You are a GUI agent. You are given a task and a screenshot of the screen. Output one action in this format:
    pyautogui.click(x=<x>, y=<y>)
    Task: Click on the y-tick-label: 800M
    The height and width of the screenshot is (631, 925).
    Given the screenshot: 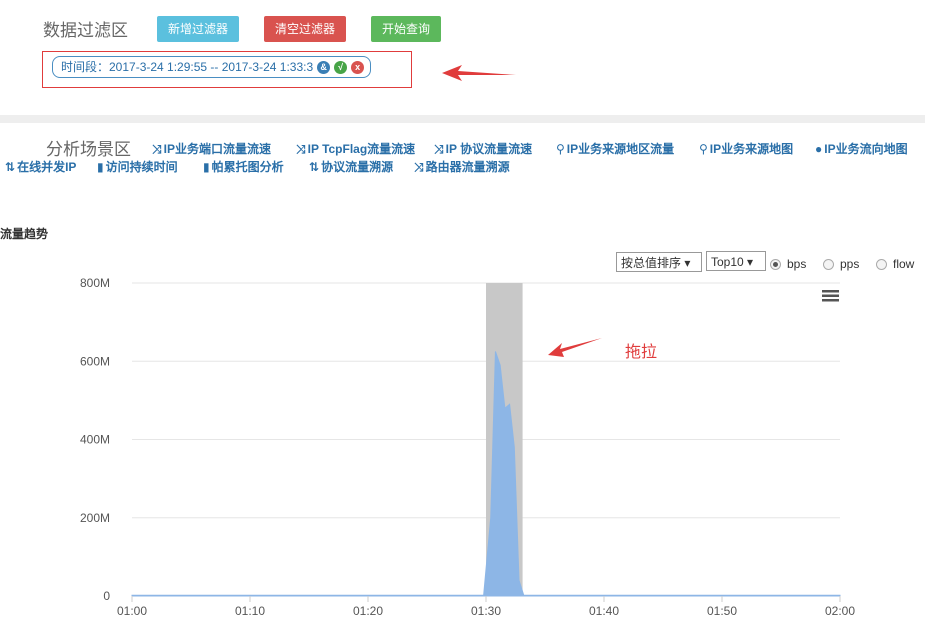 What is the action you would take?
    pyautogui.click(x=95, y=283)
    